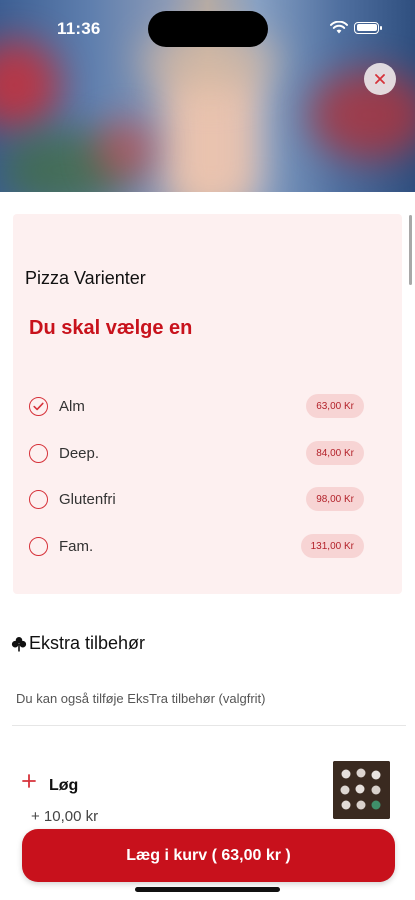 This screenshot has height=900, width=415. I want to click on status-time: 11:36, so click(79, 28).